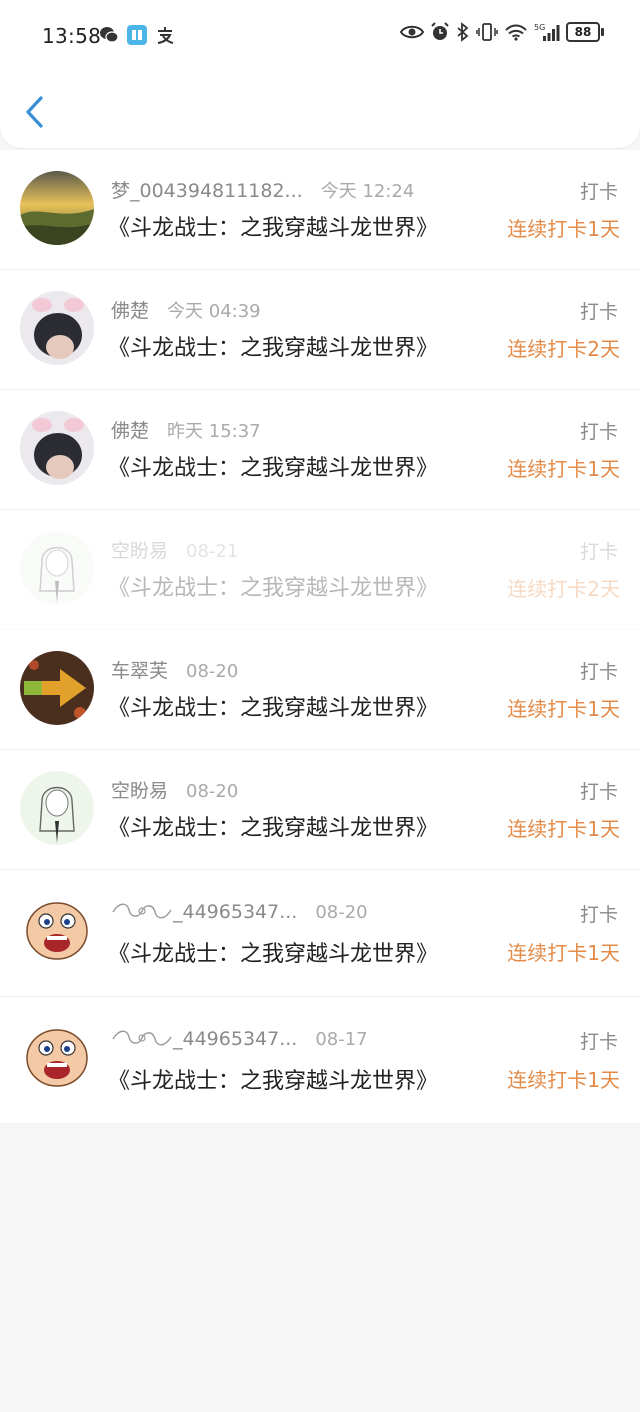 The image size is (640, 1412). What do you see at coordinates (502, 32) in the screenshot?
I see `system-icons: 5G 88` at bounding box center [502, 32].